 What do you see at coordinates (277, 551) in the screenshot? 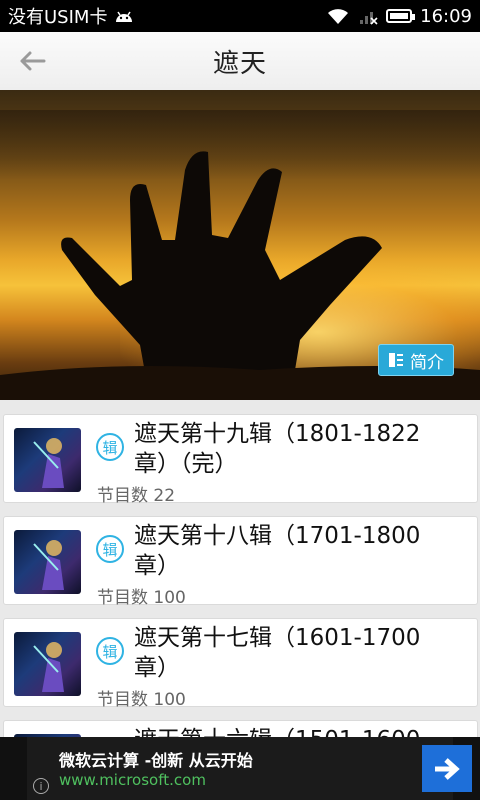
I see `episode-title: 遮天第十八辑（1701-1800章）` at bounding box center [277, 551].